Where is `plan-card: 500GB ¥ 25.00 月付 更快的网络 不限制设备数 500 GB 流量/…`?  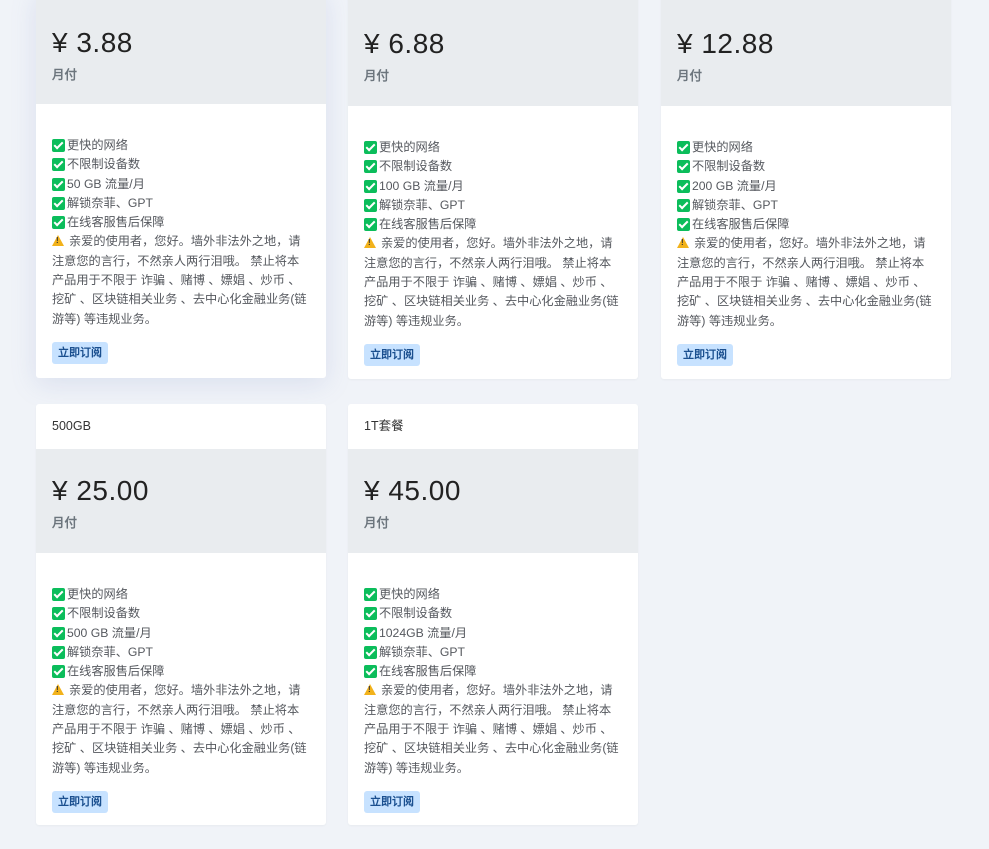
plan-card: 500GB ¥ 25.00 月付 更快的网络 不限制设备数 500 GB 流量/… is located at coordinates (181, 614).